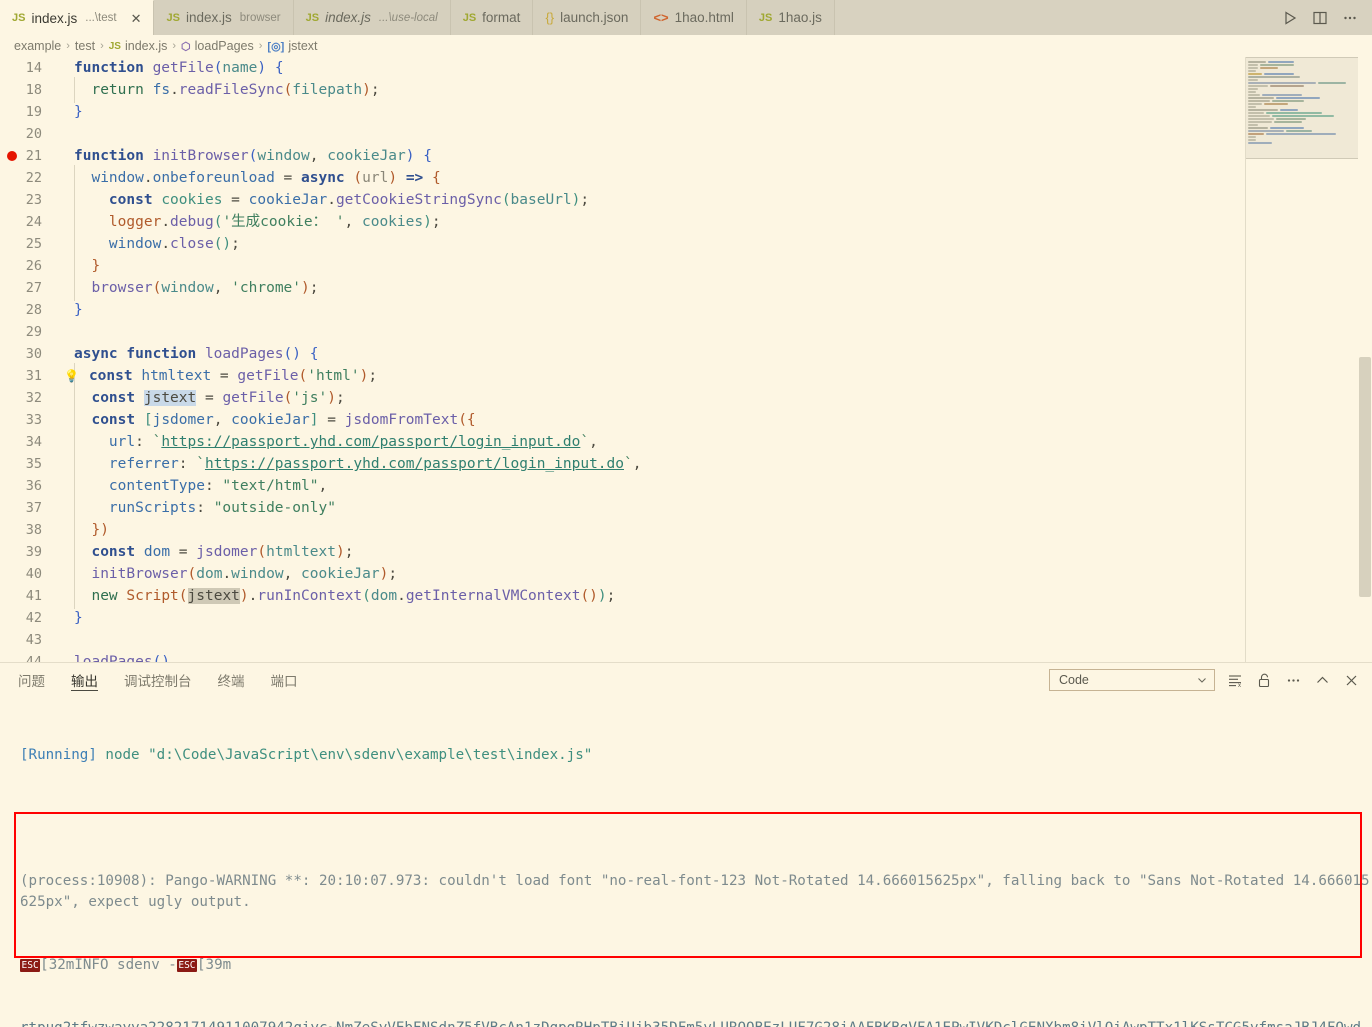 Image resolution: width=1372 pixels, height=1027 pixels. What do you see at coordinates (661, 17) in the screenshot?
I see `html-file-icon: <>` at bounding box center [661, 17].